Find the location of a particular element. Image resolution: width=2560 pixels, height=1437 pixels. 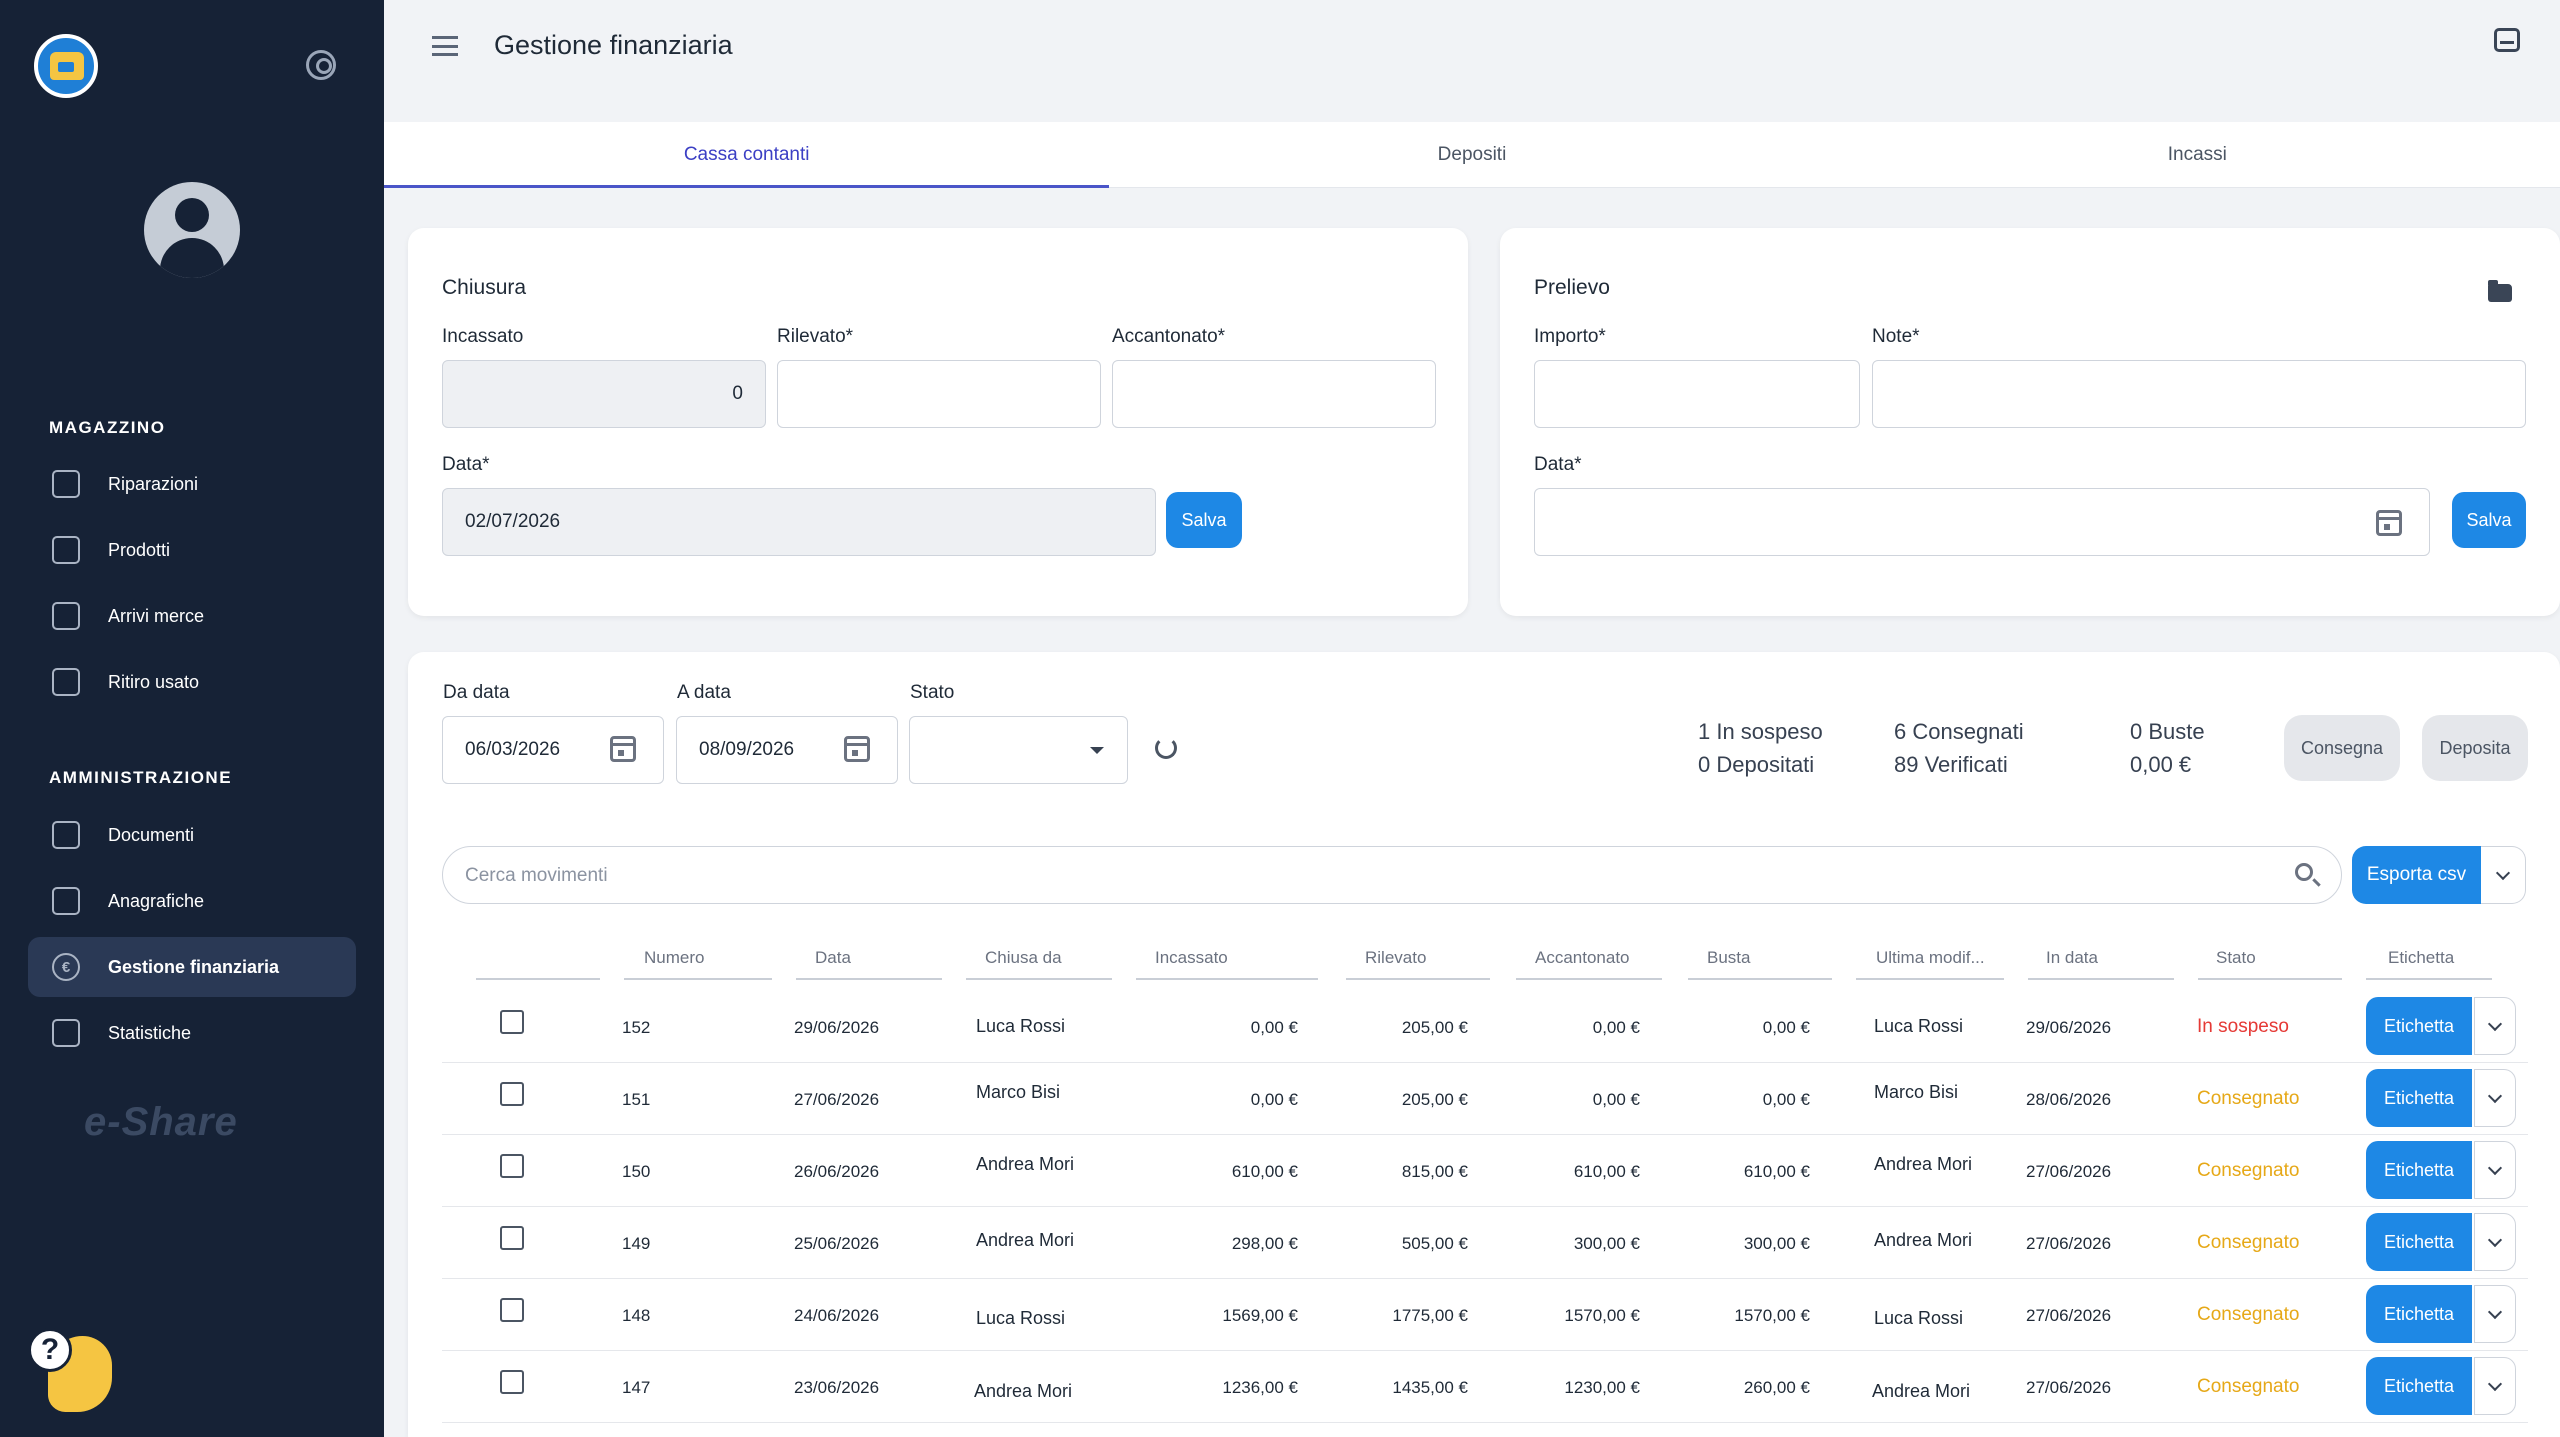

col-chiusa-da: Chiusa da is located at coordinates (1023, 958).